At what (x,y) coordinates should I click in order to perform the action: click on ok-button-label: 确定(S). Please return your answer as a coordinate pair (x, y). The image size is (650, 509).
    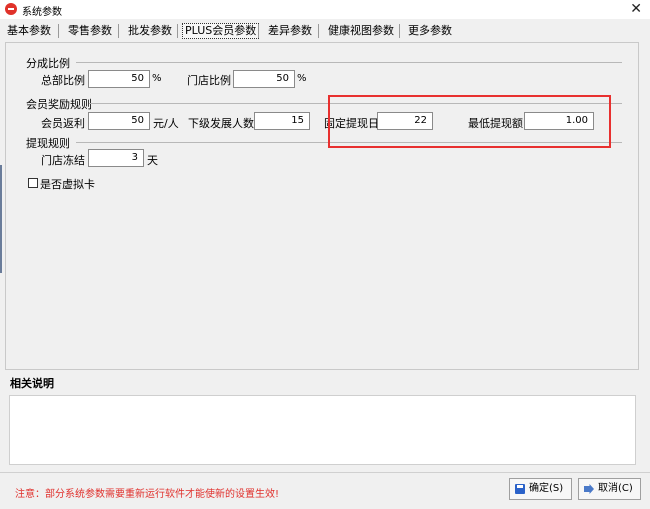
    Looking at the image, I should click on (546, 488).